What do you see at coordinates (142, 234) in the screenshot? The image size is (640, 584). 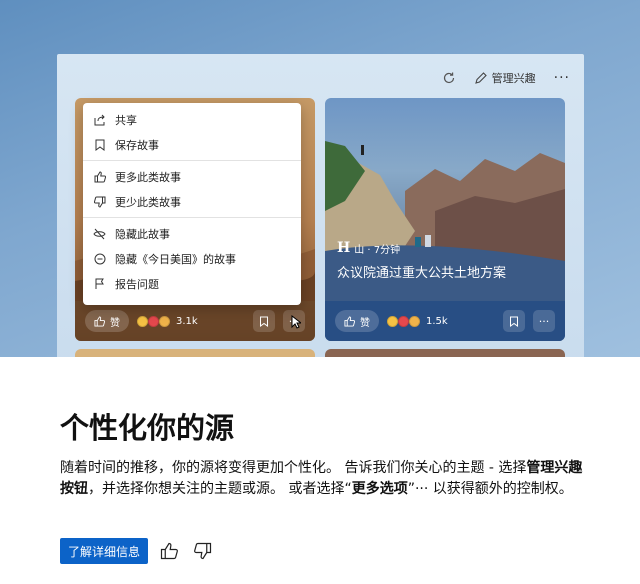 I see `menu-item-label: 隐藏此故事` at bounding box center [142, 234].